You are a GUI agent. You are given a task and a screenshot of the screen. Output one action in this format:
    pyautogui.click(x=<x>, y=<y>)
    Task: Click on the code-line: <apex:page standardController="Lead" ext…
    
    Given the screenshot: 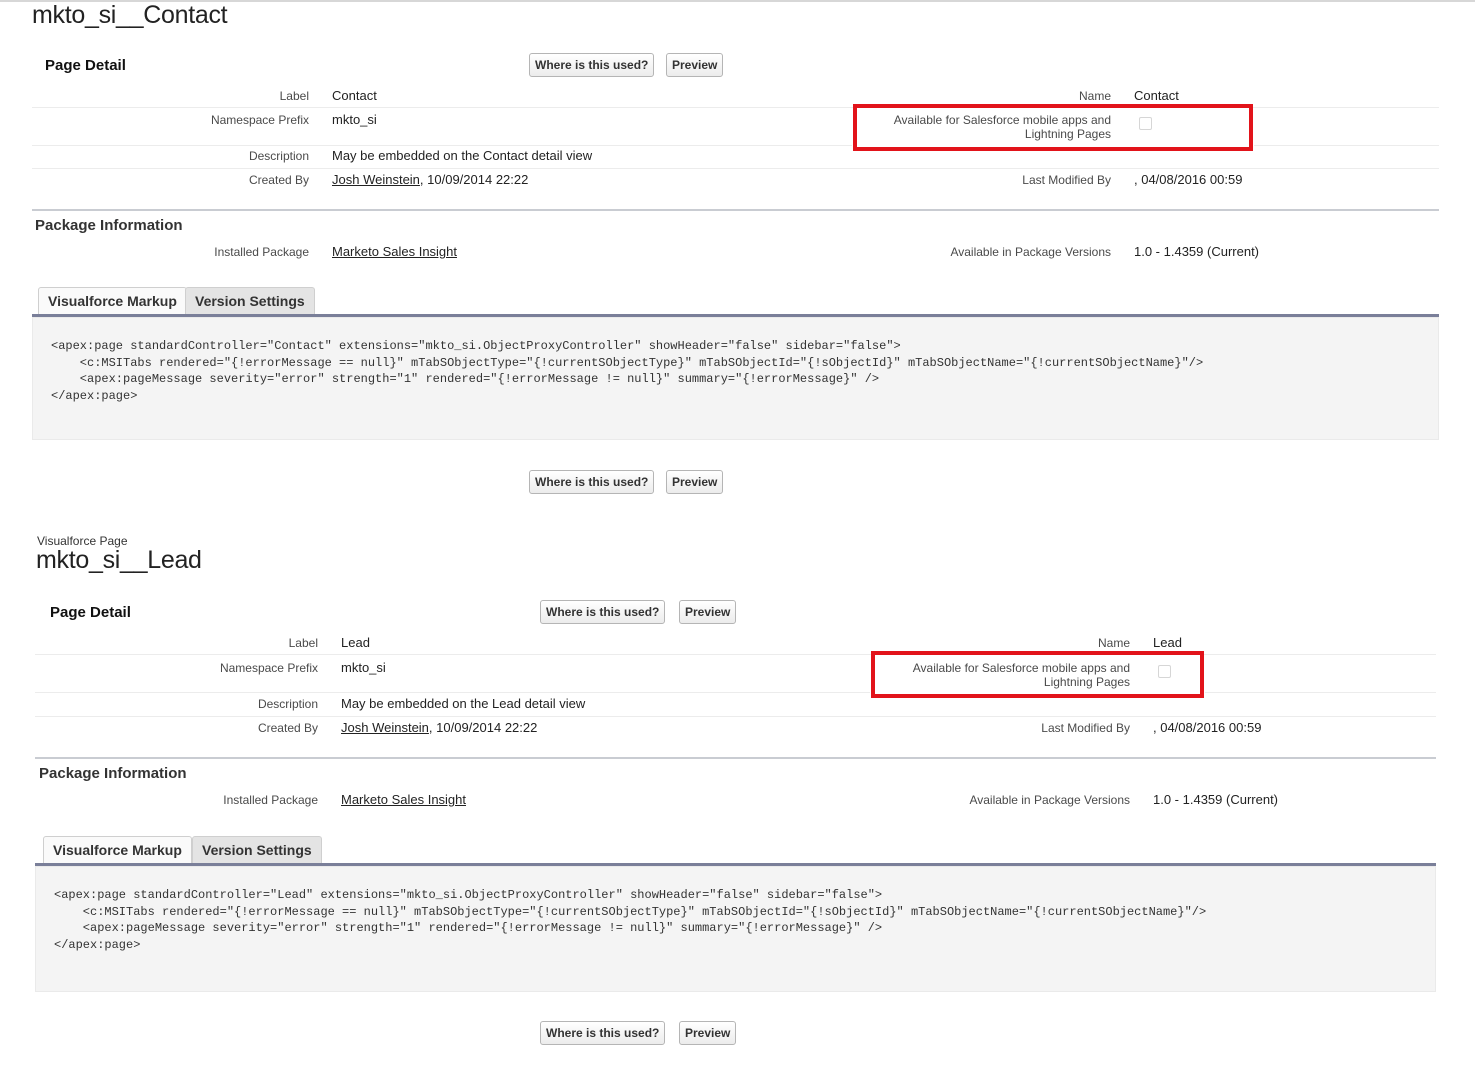 What is the action you would take?
    pyautogui.click(x=468, y=895)
    